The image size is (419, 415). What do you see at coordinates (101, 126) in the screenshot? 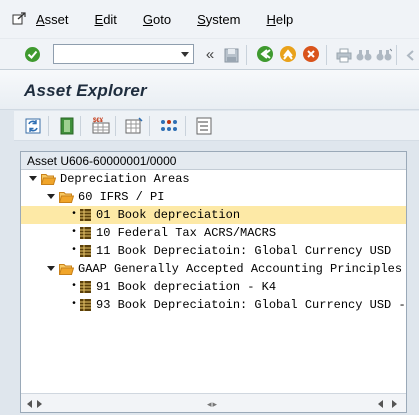
I see `value-display-icon: $€¥` at bounding box center [101, 126].